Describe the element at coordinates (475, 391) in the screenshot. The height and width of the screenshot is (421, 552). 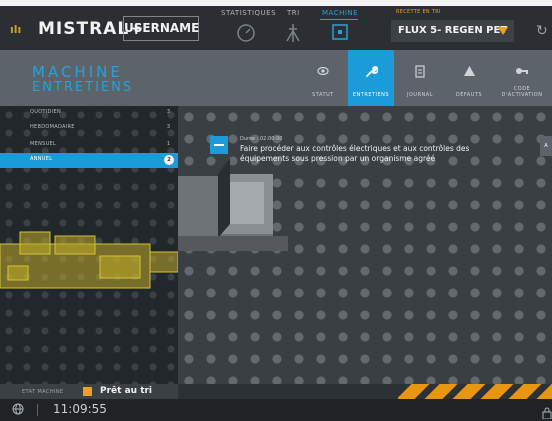
I see `hazard-stripes` at that location.